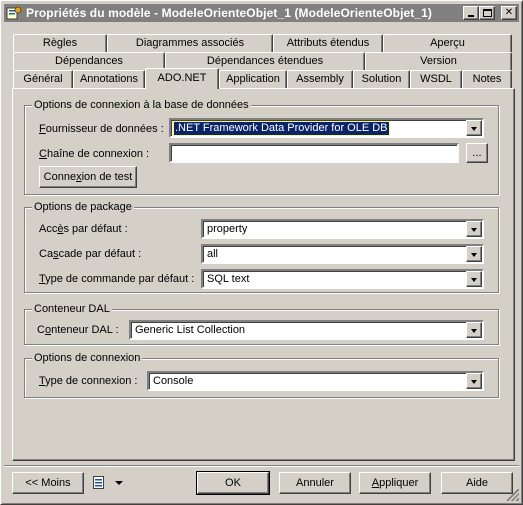  Describe the element at coordinates (60, 177) in the screenshot. I see `label-text: Conne` at that location.